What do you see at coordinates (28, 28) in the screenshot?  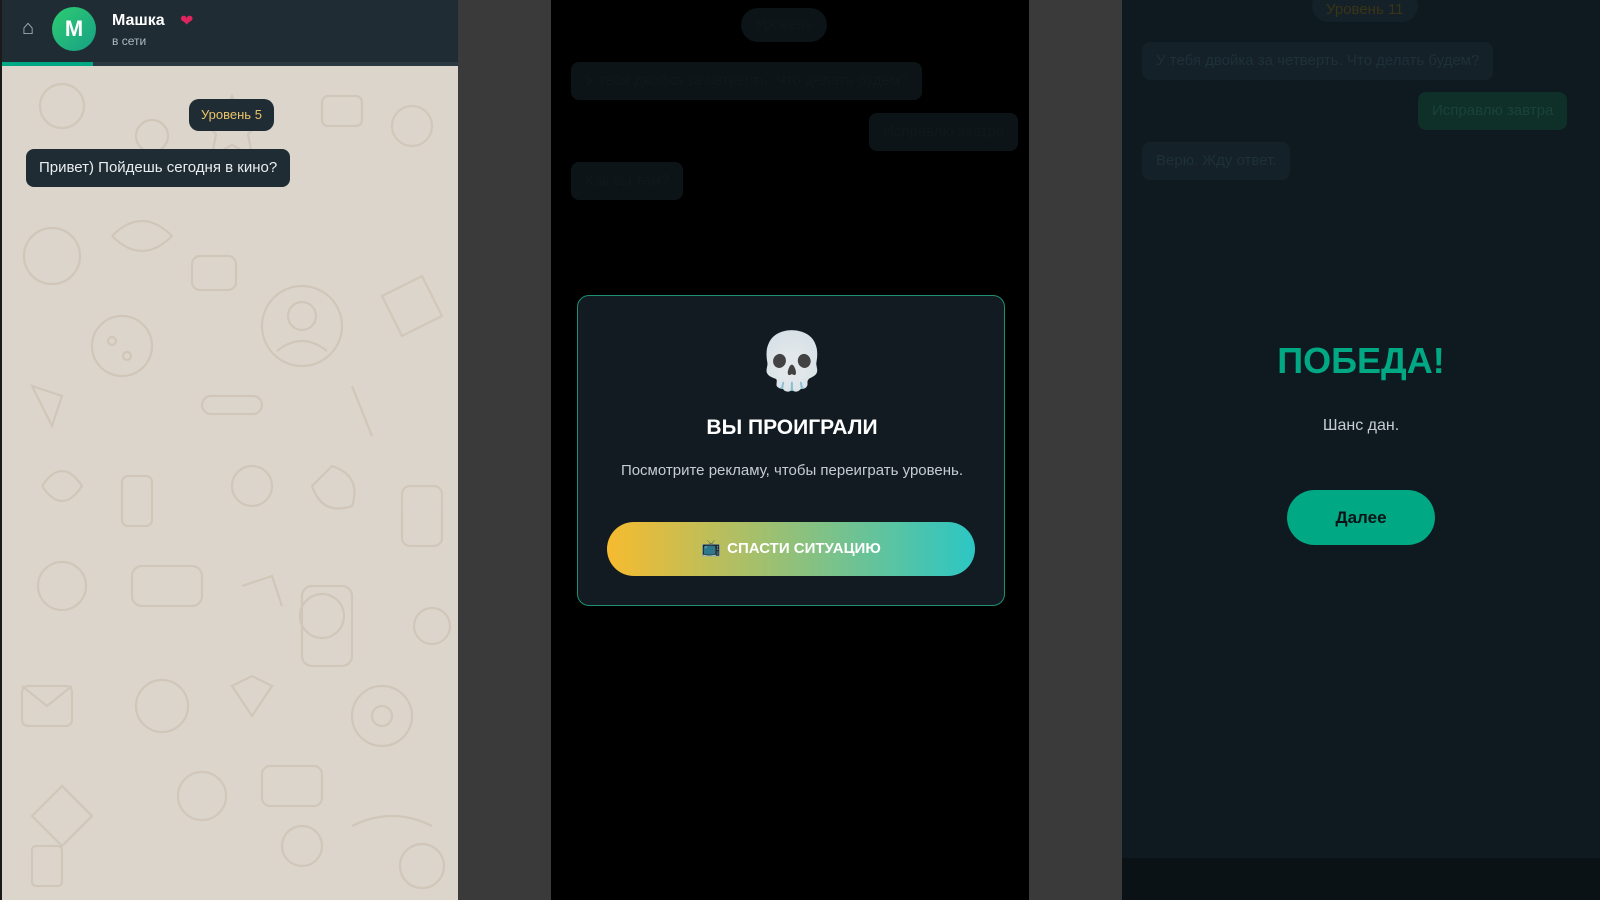 I see `home-icon: ⌂` at bounding box center [28, 28].